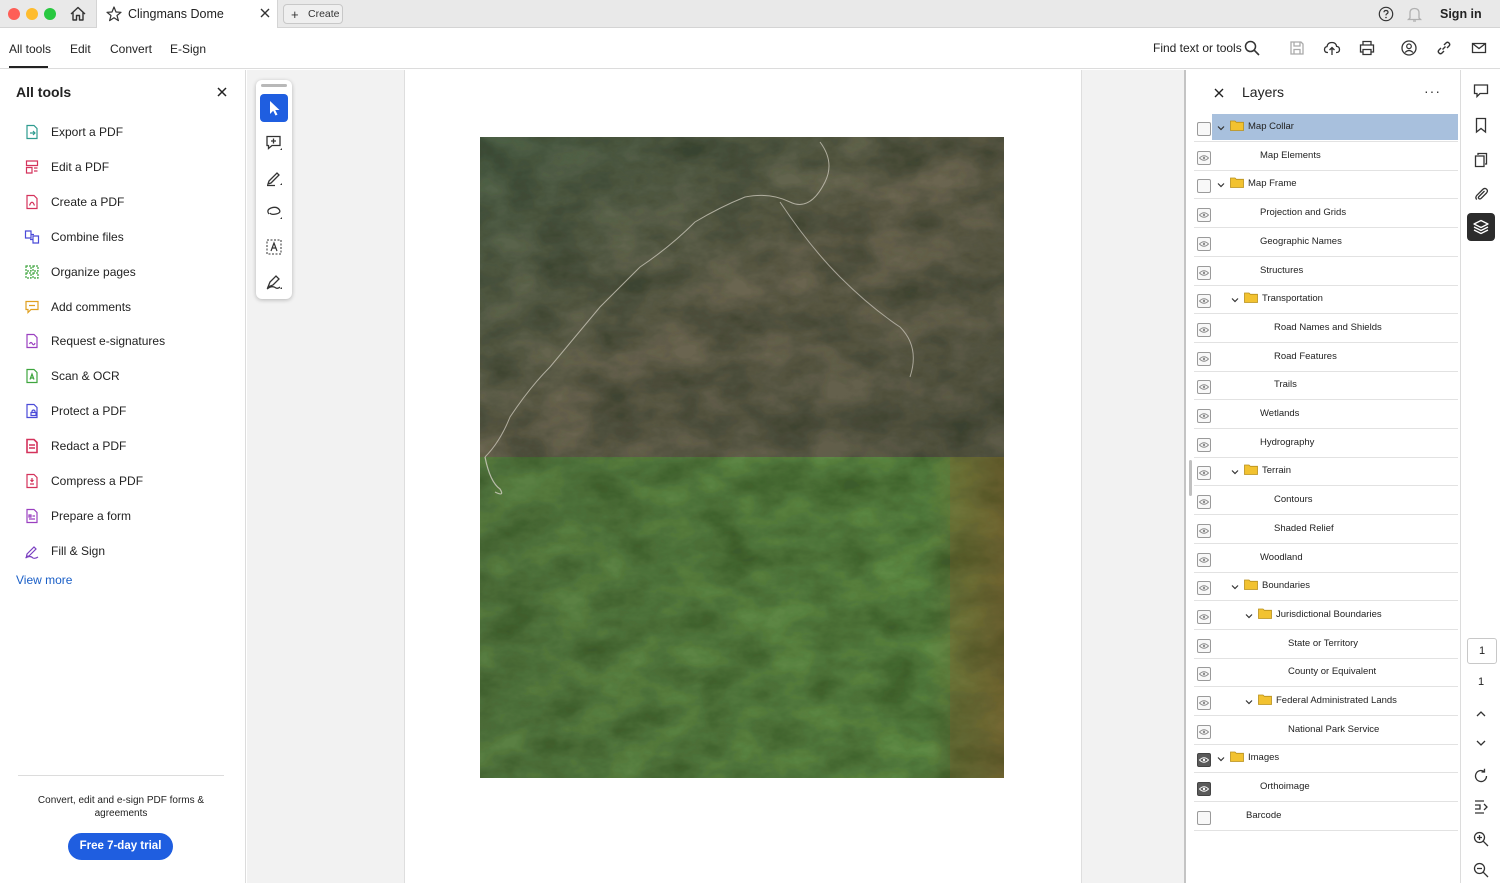 This screenshot has width=1500, height=883. Describe the element at coordinates (1326, 243) in the screenshot. I see `layer-row: Geographic Names` at that location.